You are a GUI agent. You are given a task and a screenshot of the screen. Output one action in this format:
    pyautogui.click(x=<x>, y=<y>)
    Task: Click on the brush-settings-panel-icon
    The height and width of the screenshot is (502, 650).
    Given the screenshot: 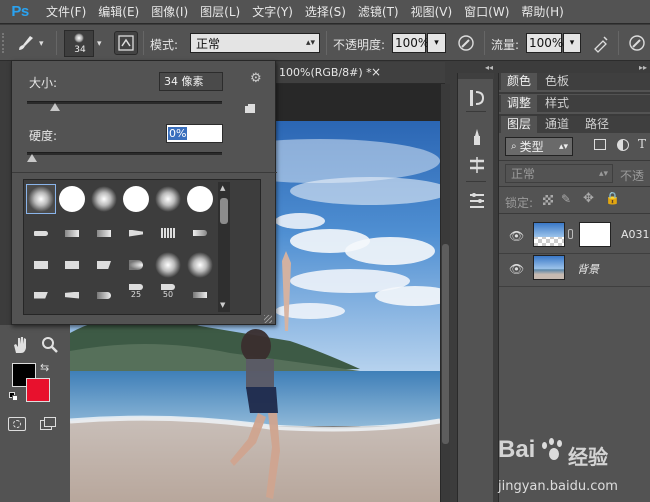 What is the action you would take?
    pyautogui.click(x=477, y=138)
    